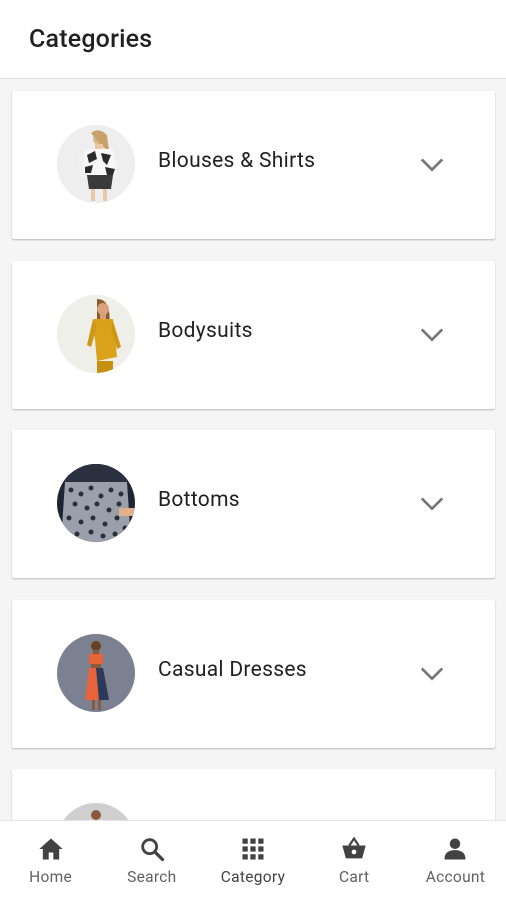 The image size is (506, 900). Describe the element at coordinates (91, 39) in the screenshot. I see `page-title: Categories` at that location.